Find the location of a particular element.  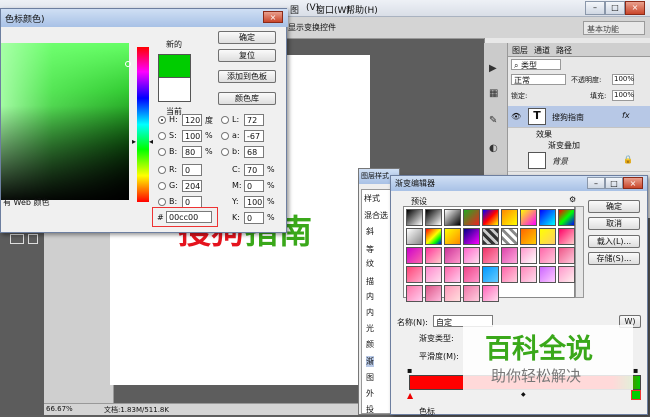

tab-paths: 路径 is located at coordinates (564, 50).